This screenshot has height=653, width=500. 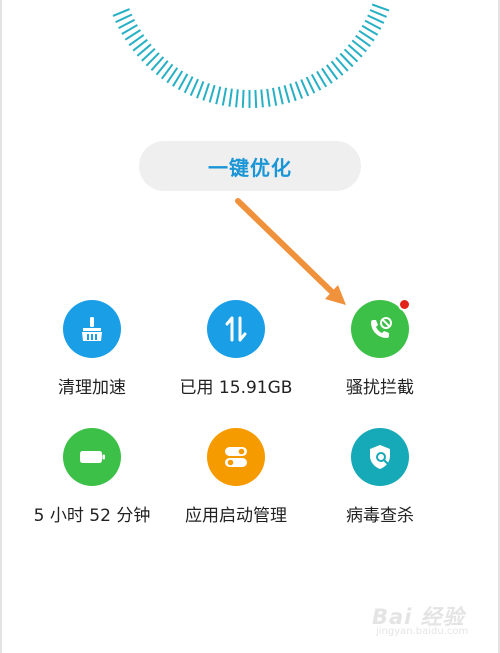 I want to click on tile-label-storage: 已用 15.91GB, so click(x=236, y=388).